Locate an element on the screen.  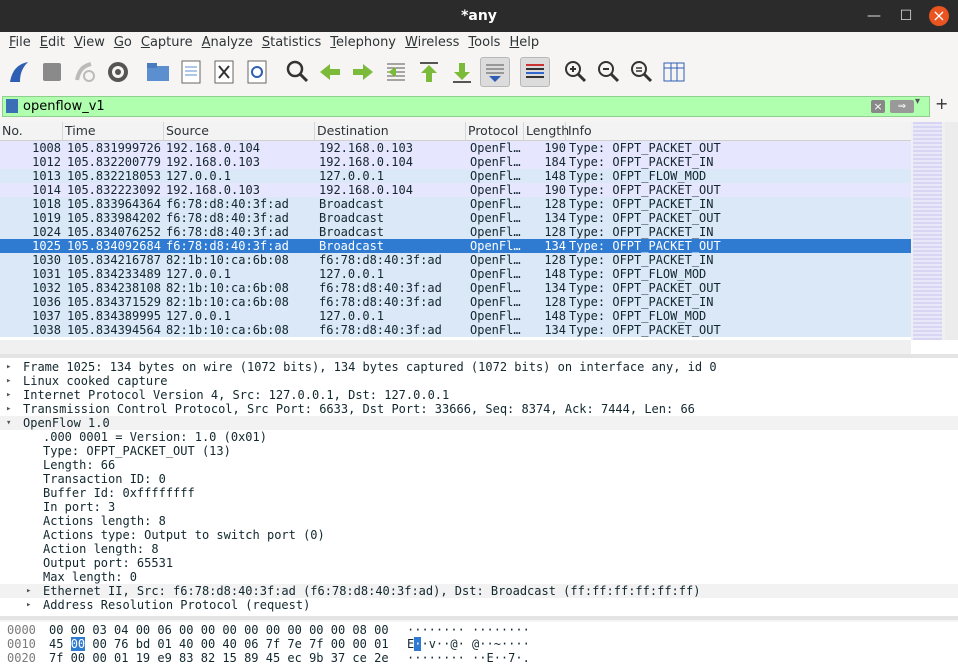
minimize-icon: — is located at coordinates (874, 16).